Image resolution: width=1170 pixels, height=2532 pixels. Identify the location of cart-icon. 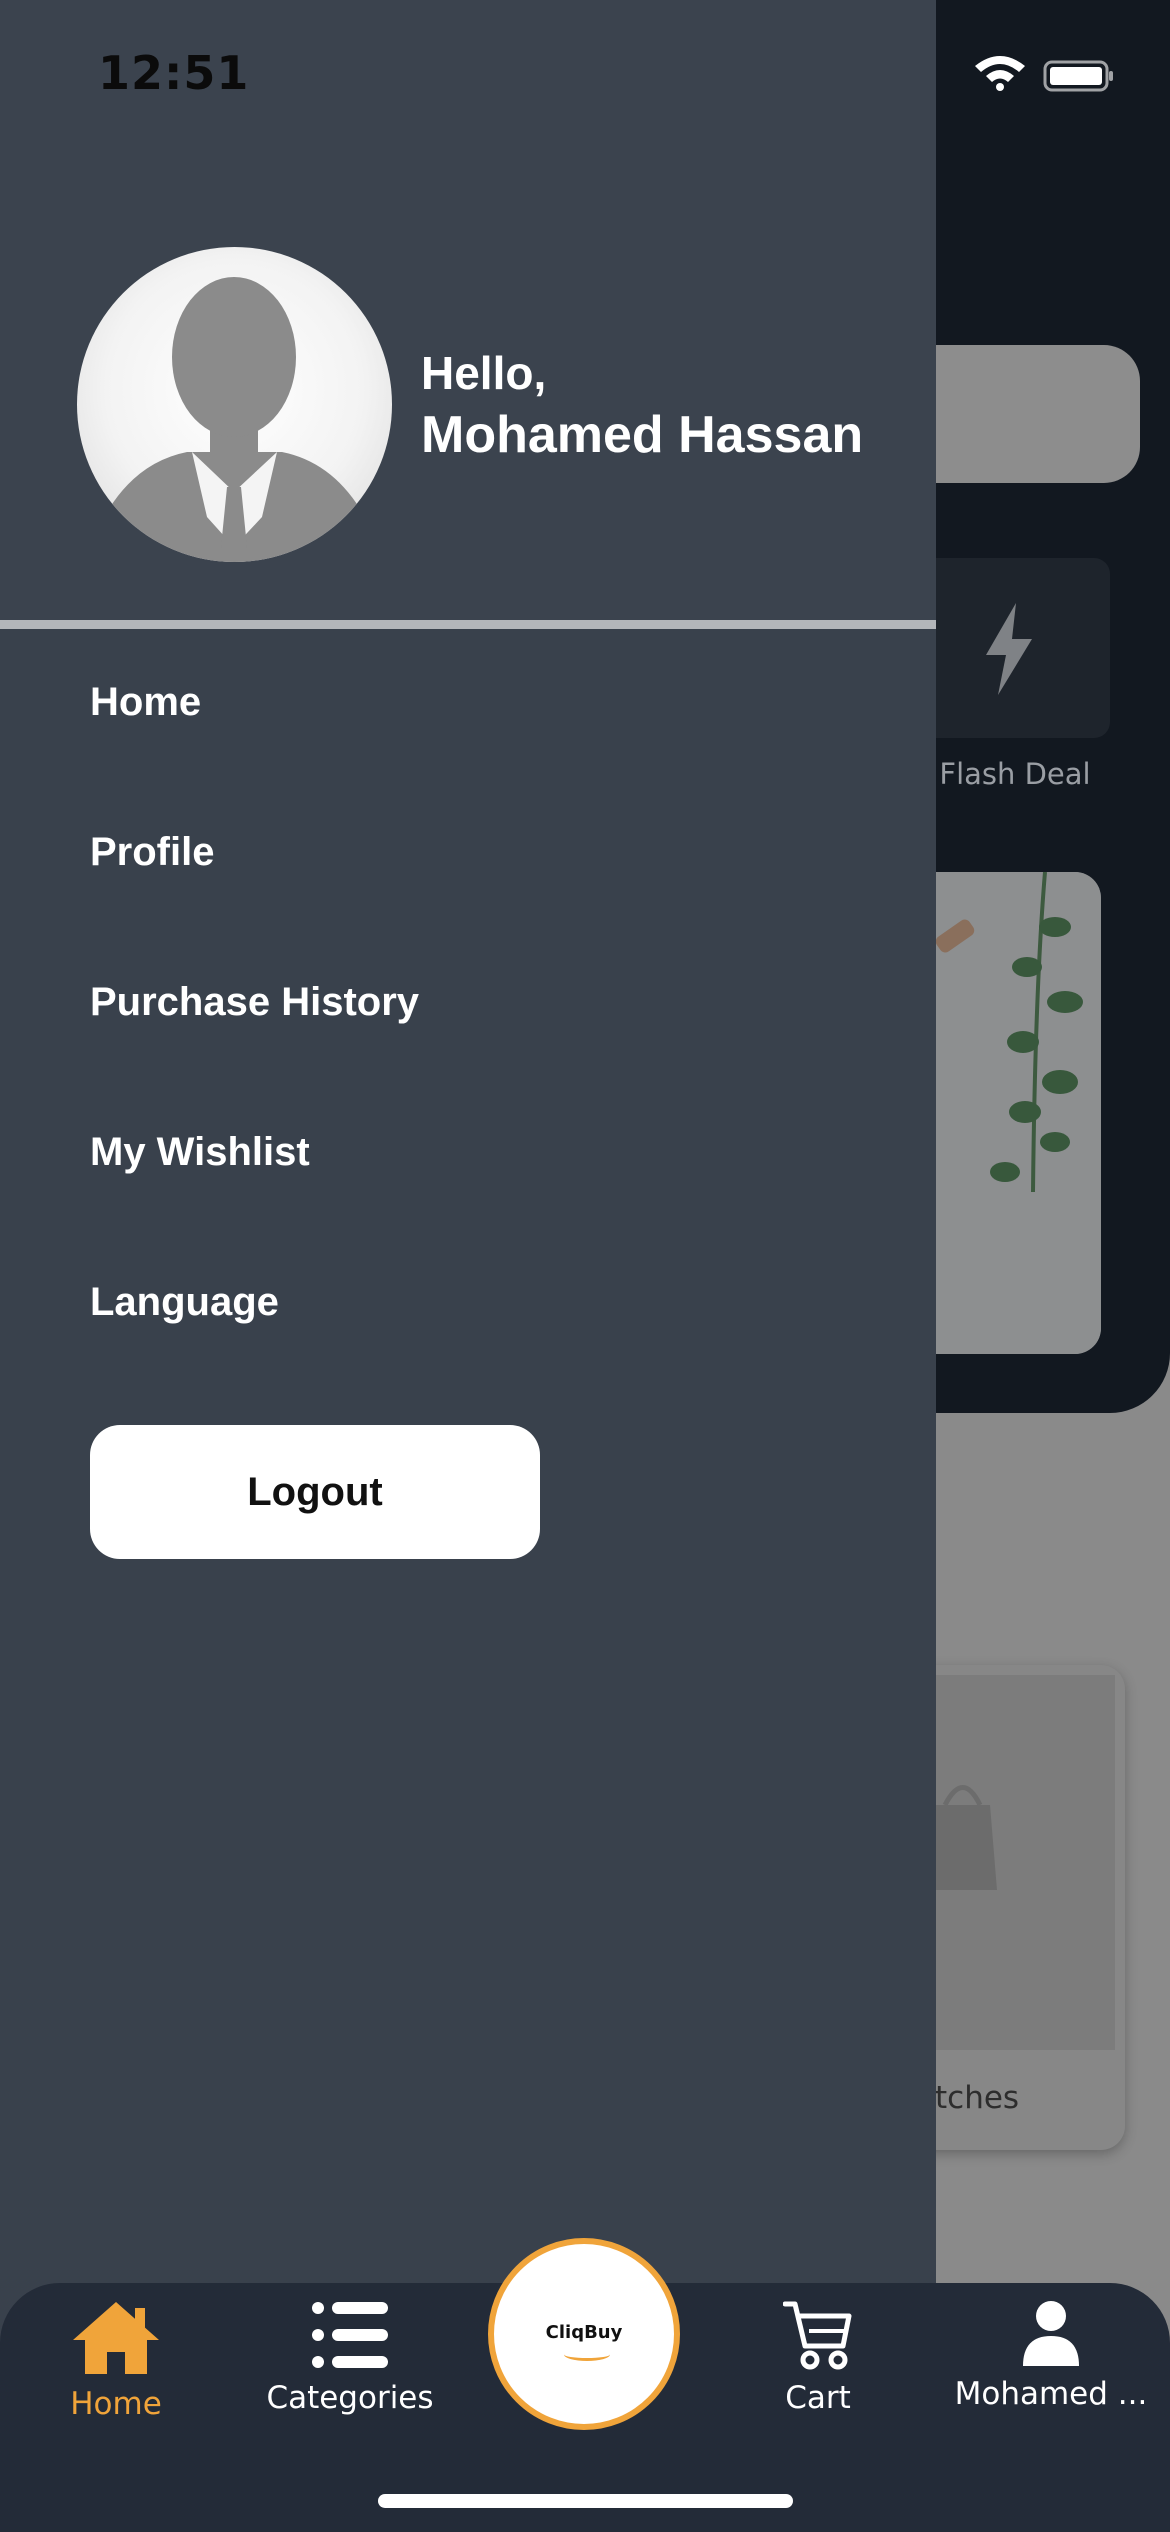
(817, 2335).